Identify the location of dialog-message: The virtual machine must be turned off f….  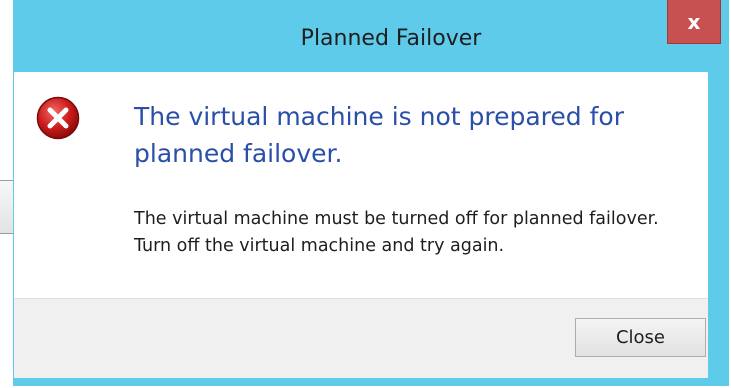
(396, 232).